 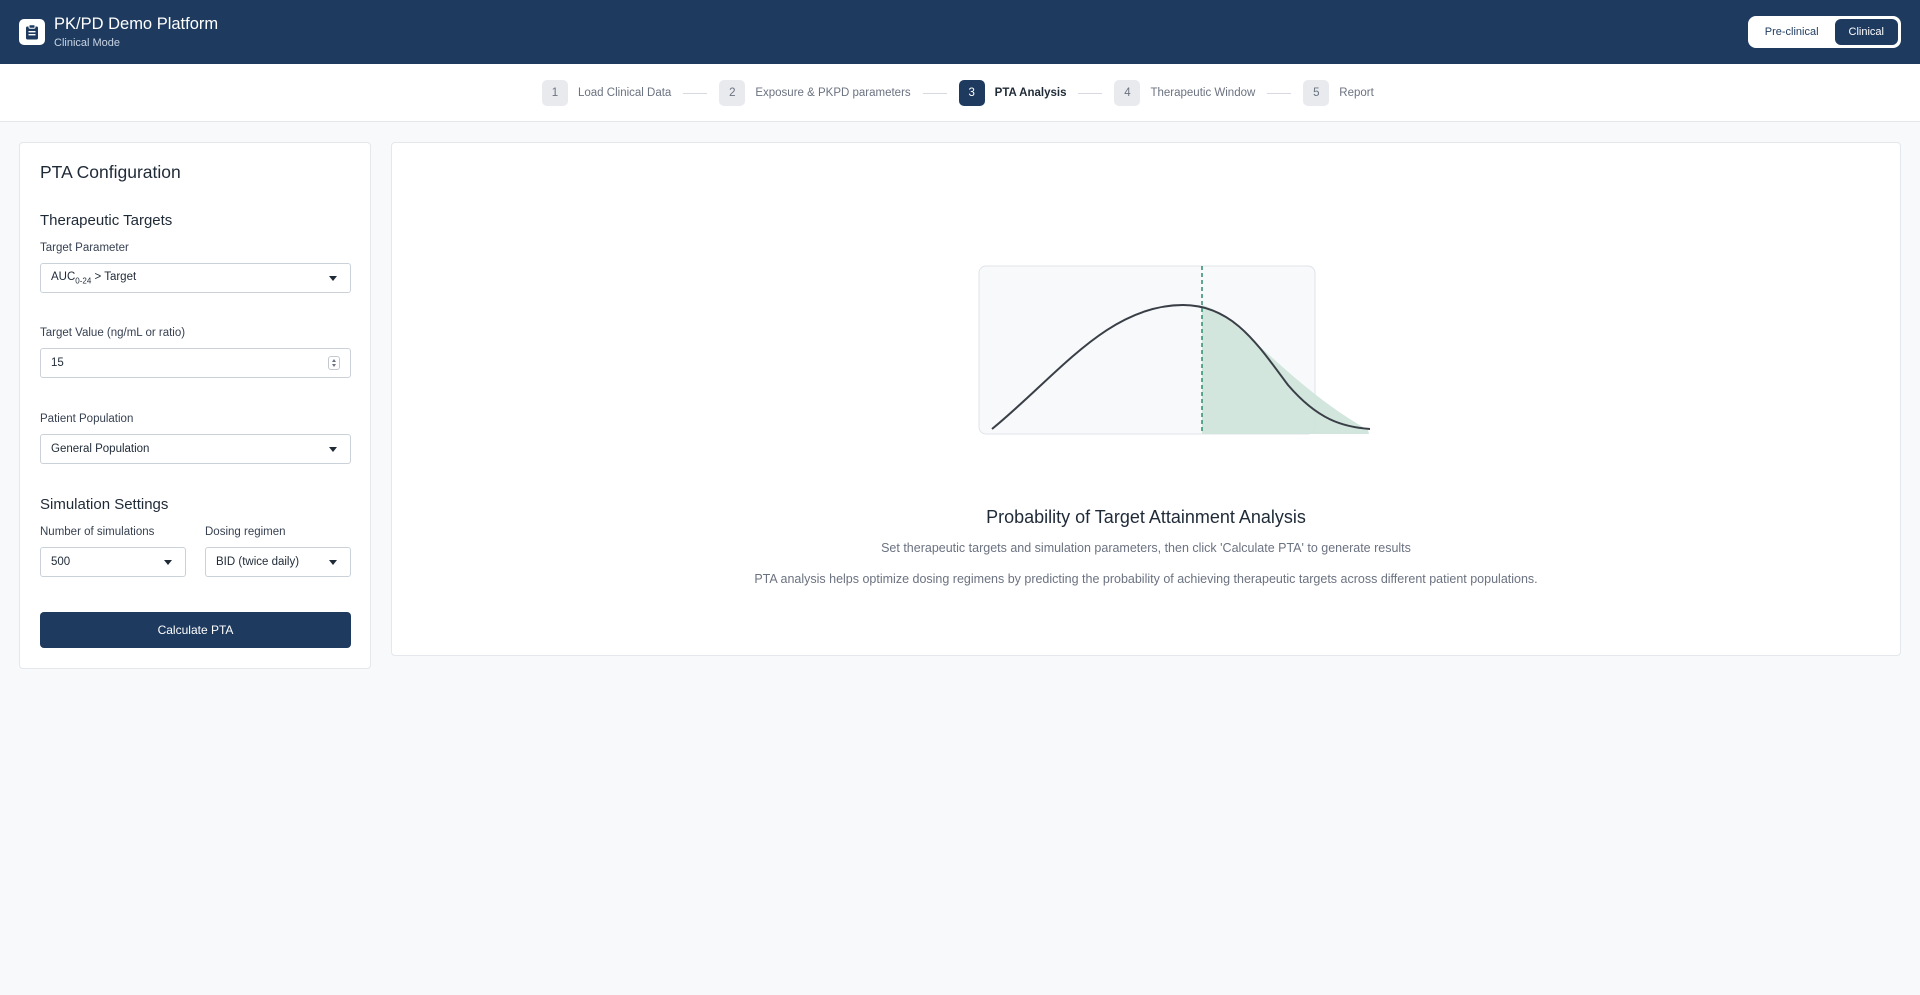 I want to click on clinical-mode-button: Clinical, so click(x=1866, y=32).